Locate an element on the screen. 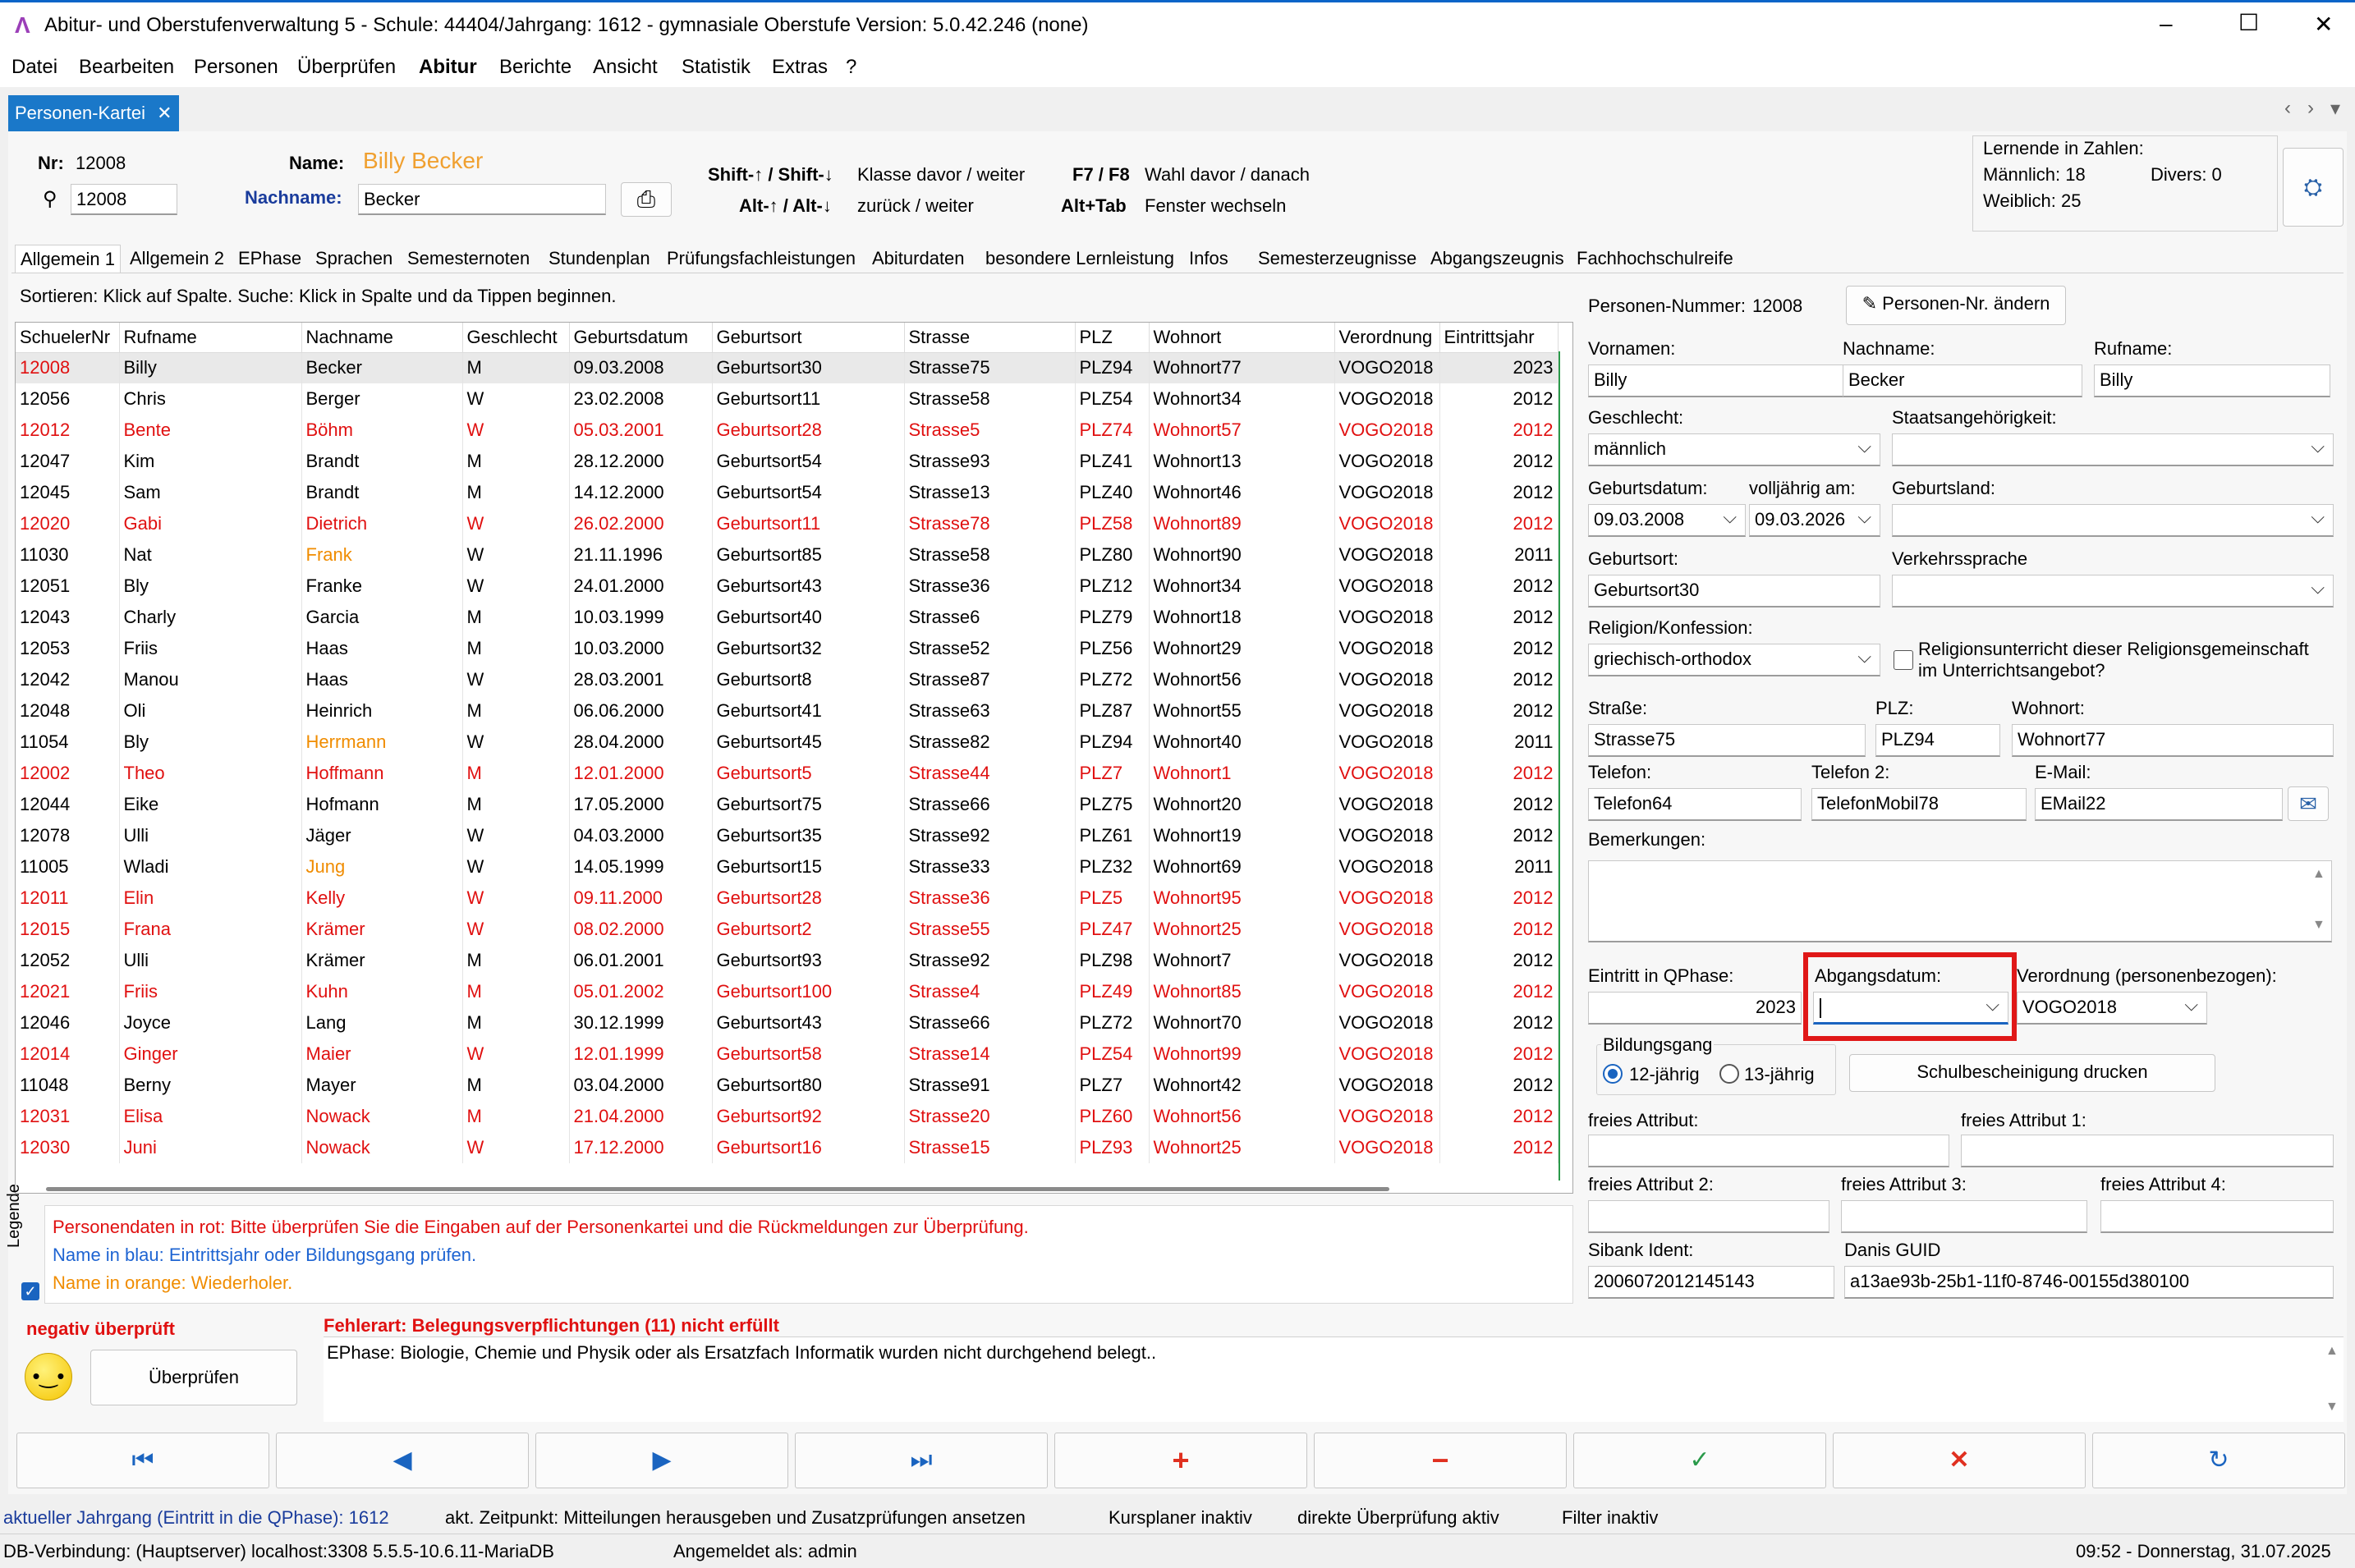 This screenshot has width=2355, height=1568. column-header: Strasse is located at coordinates (990, 338).